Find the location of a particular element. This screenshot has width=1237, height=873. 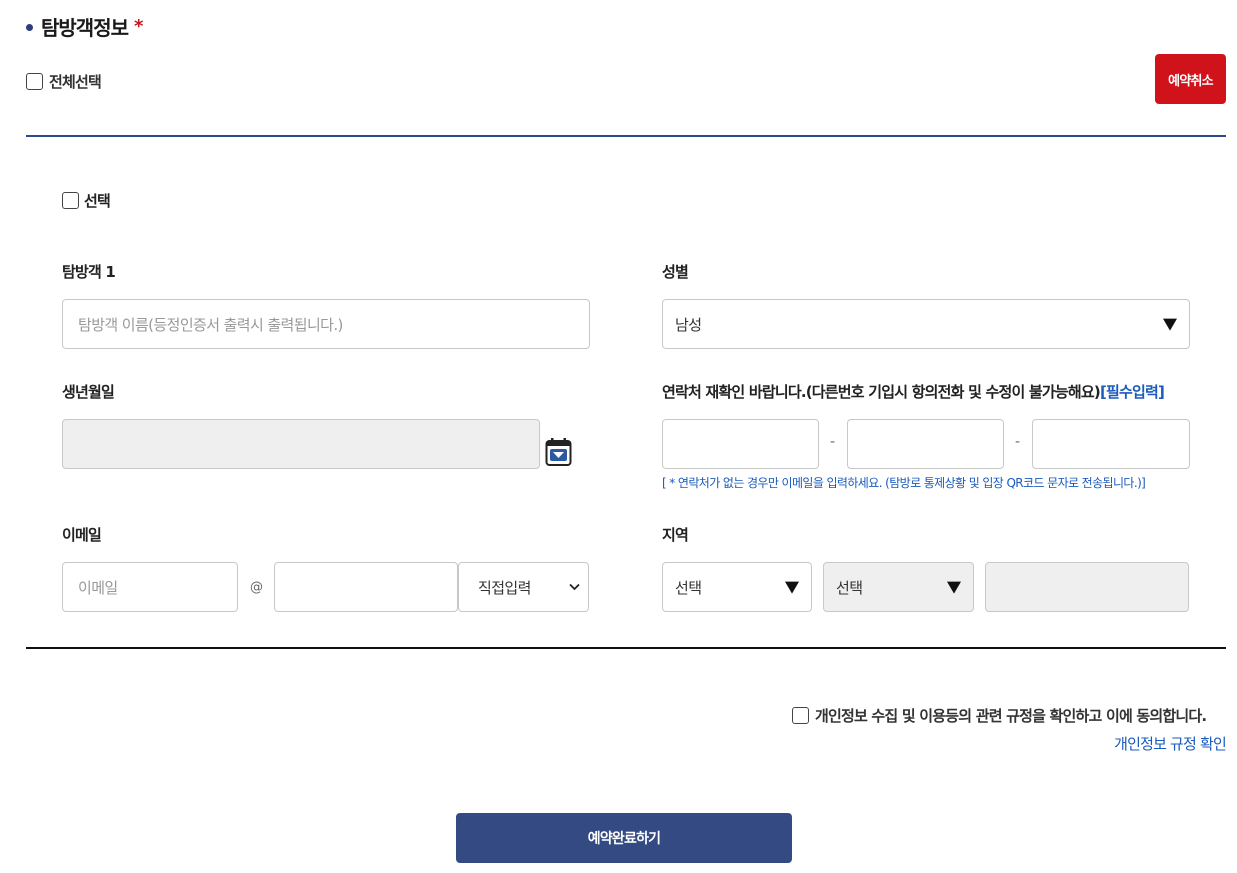

region-label: 지역 is located at coordinates (675, 535).